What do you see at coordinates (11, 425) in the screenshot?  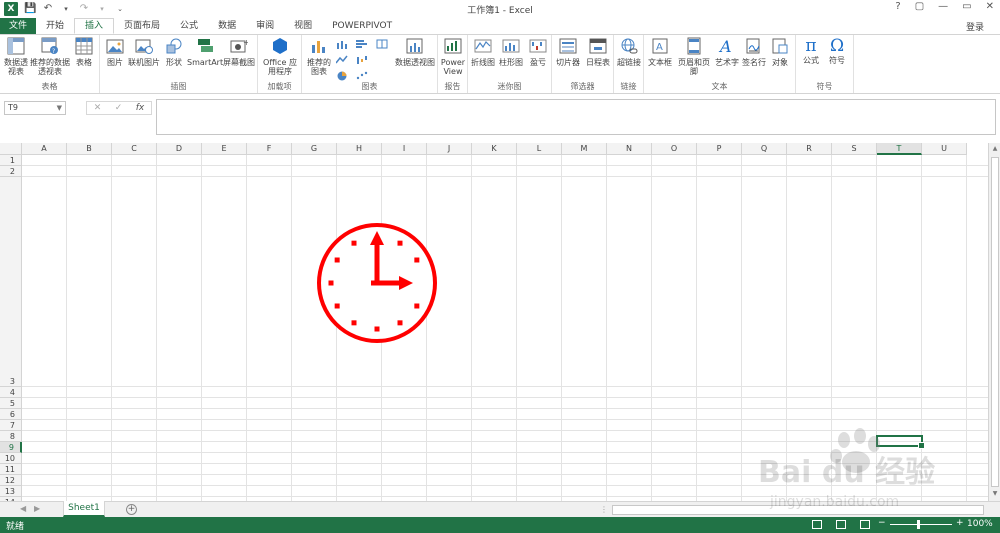 I see `row-header-7: 7` at bounding box center [11, 425].